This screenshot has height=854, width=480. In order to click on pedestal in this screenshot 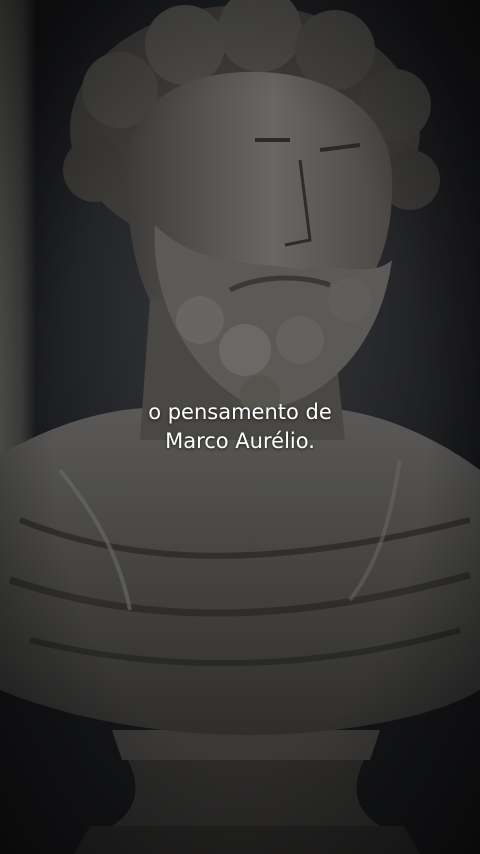, I will do `click(247, 792)`.